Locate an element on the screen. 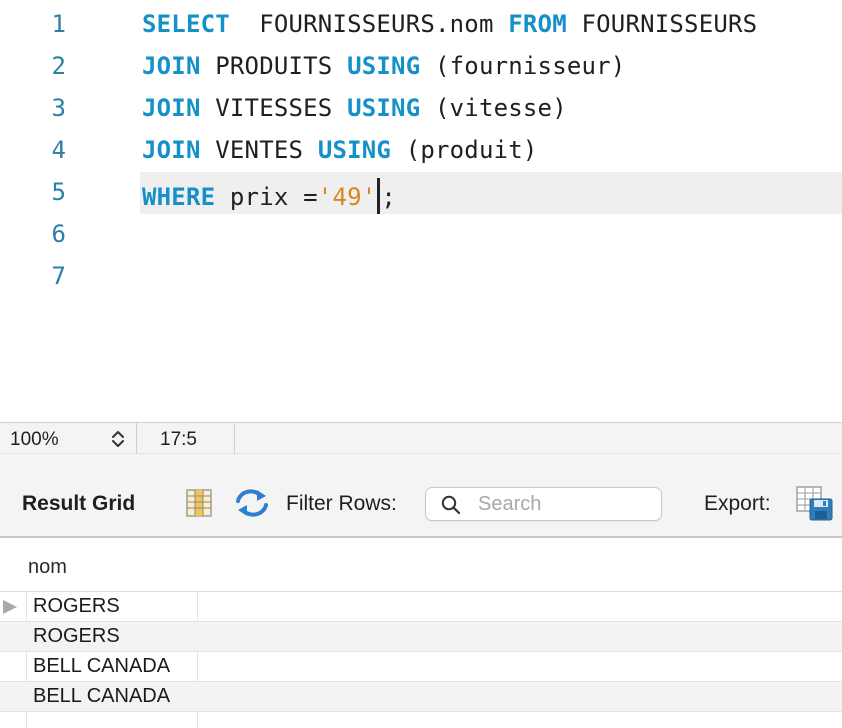  code-line: JOIN VITESSES USING (vitesse) is located at coordinates (354, 108).